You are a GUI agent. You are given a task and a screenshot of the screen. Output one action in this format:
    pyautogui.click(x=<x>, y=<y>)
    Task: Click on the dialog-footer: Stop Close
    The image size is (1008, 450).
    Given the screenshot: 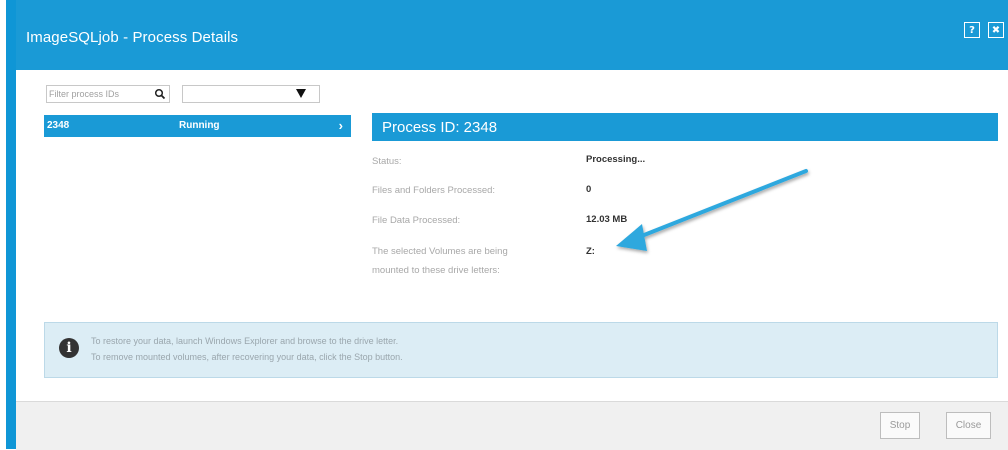 What is the action you would take?
    pyautogui.click(x=512, y=425)
    